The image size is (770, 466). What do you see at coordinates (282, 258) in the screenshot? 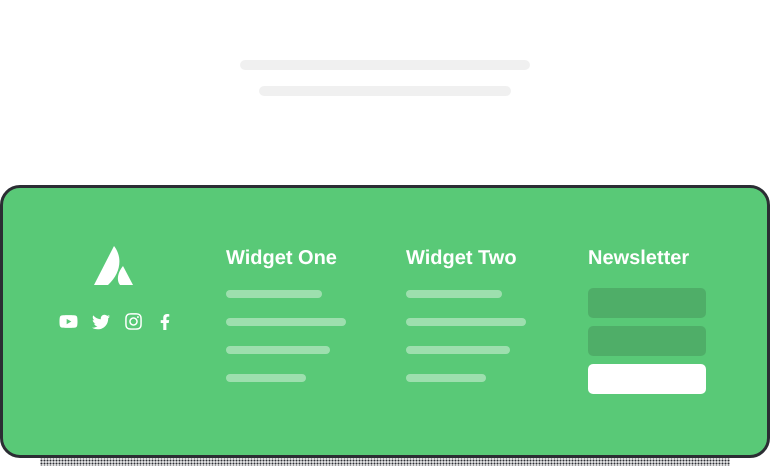
I see `widget-title: Widget One` at bounding box center [282, 258].